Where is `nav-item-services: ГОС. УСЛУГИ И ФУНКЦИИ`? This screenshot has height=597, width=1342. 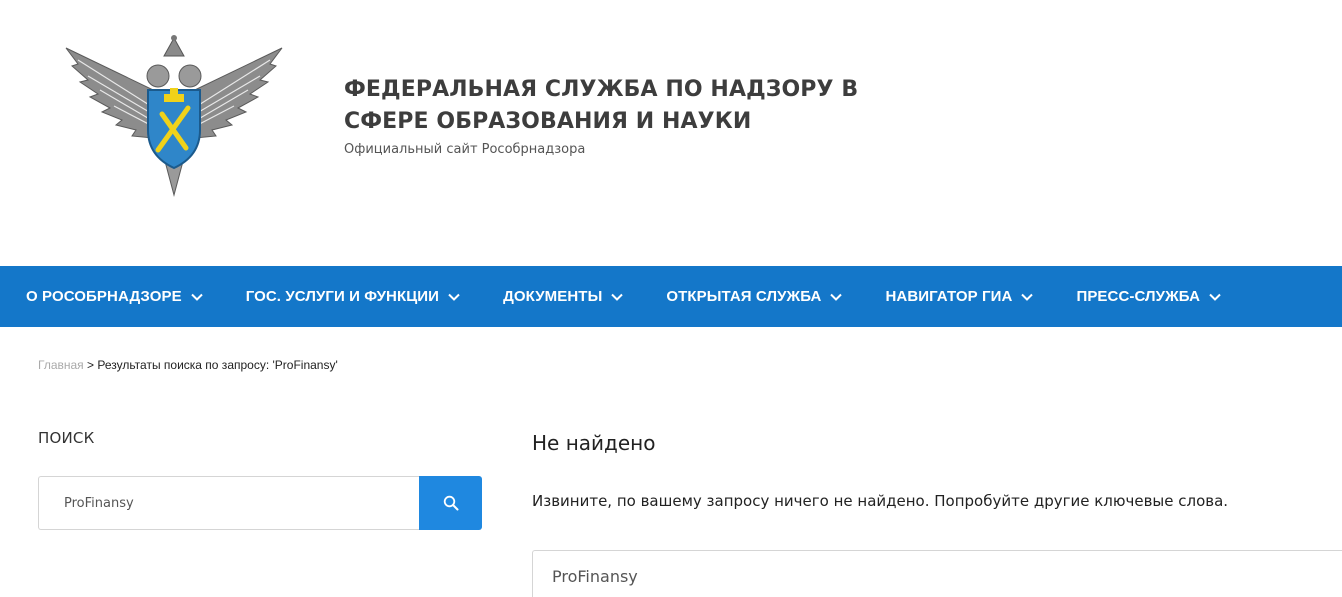
nav-item-services: ГОС. УСЛУГИ И ФУНКЦИИ is located at coordinates (353, 296).